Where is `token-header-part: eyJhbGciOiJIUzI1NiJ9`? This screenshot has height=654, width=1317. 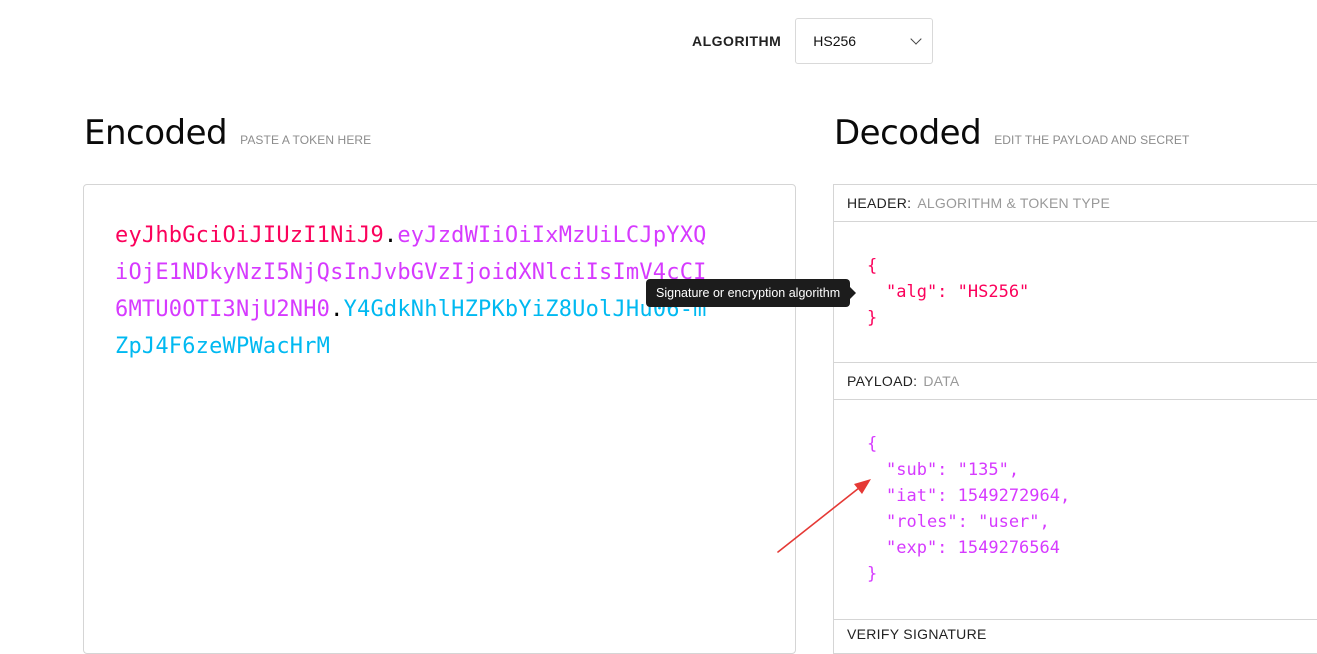
token-header-part: eyJhbGciOiJIUzI1NiJ9 is located at coordinates (249, 235).